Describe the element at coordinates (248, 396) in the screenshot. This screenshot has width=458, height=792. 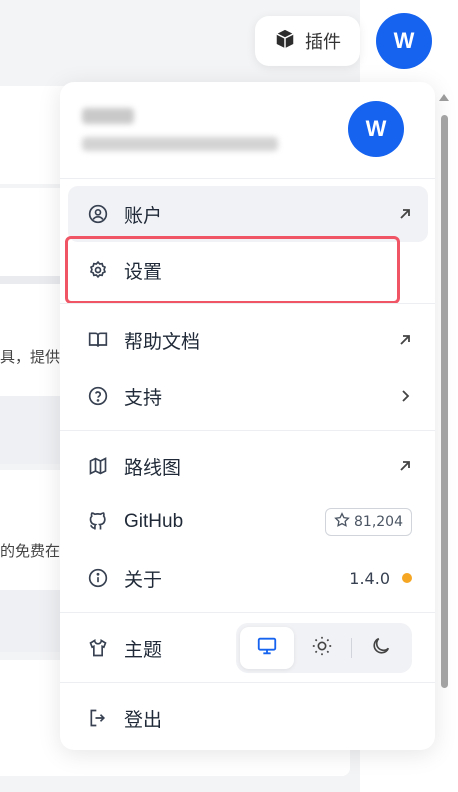
I see `menu-item-support: 支持` at that location.